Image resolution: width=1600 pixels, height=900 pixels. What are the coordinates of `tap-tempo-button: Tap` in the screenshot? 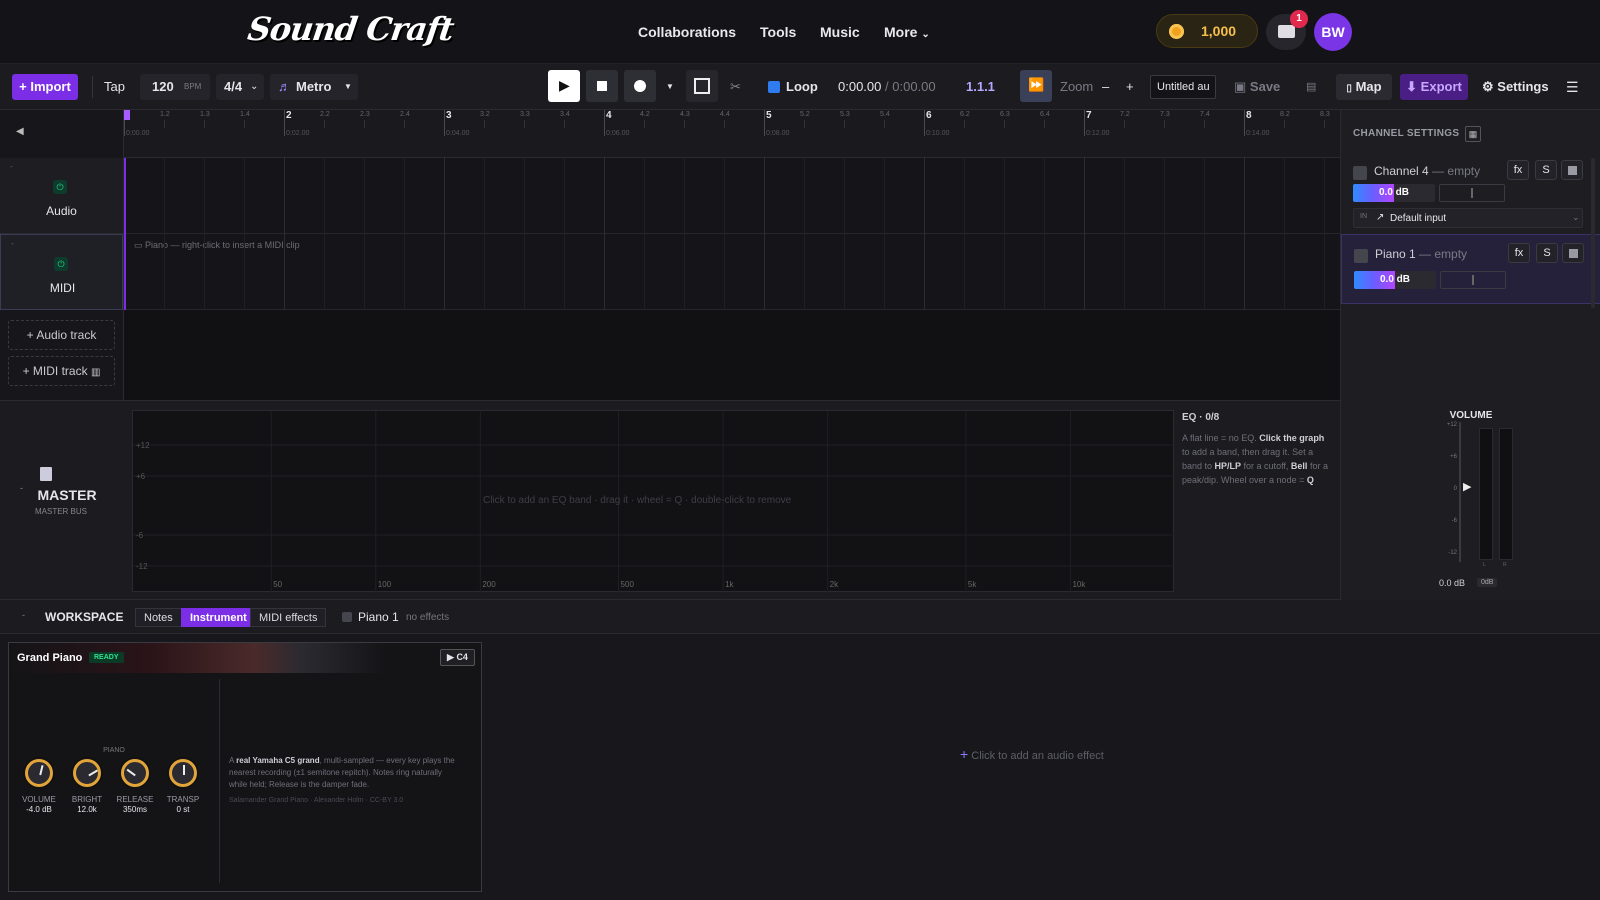 It's located at (114, 87).